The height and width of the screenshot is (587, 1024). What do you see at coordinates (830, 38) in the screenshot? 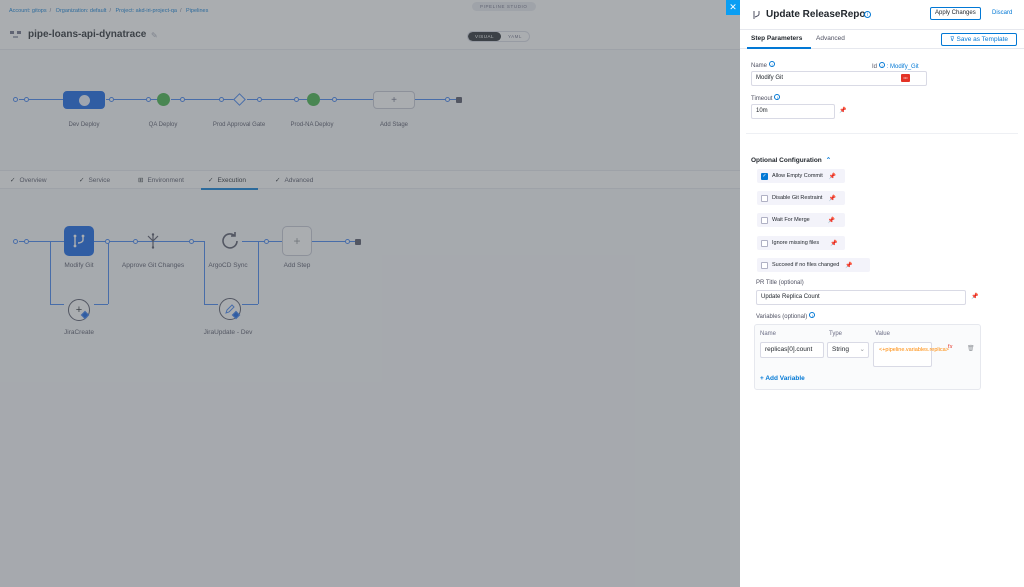
I see `tab-advanced: Advanced` at bounding box center [830, 38].